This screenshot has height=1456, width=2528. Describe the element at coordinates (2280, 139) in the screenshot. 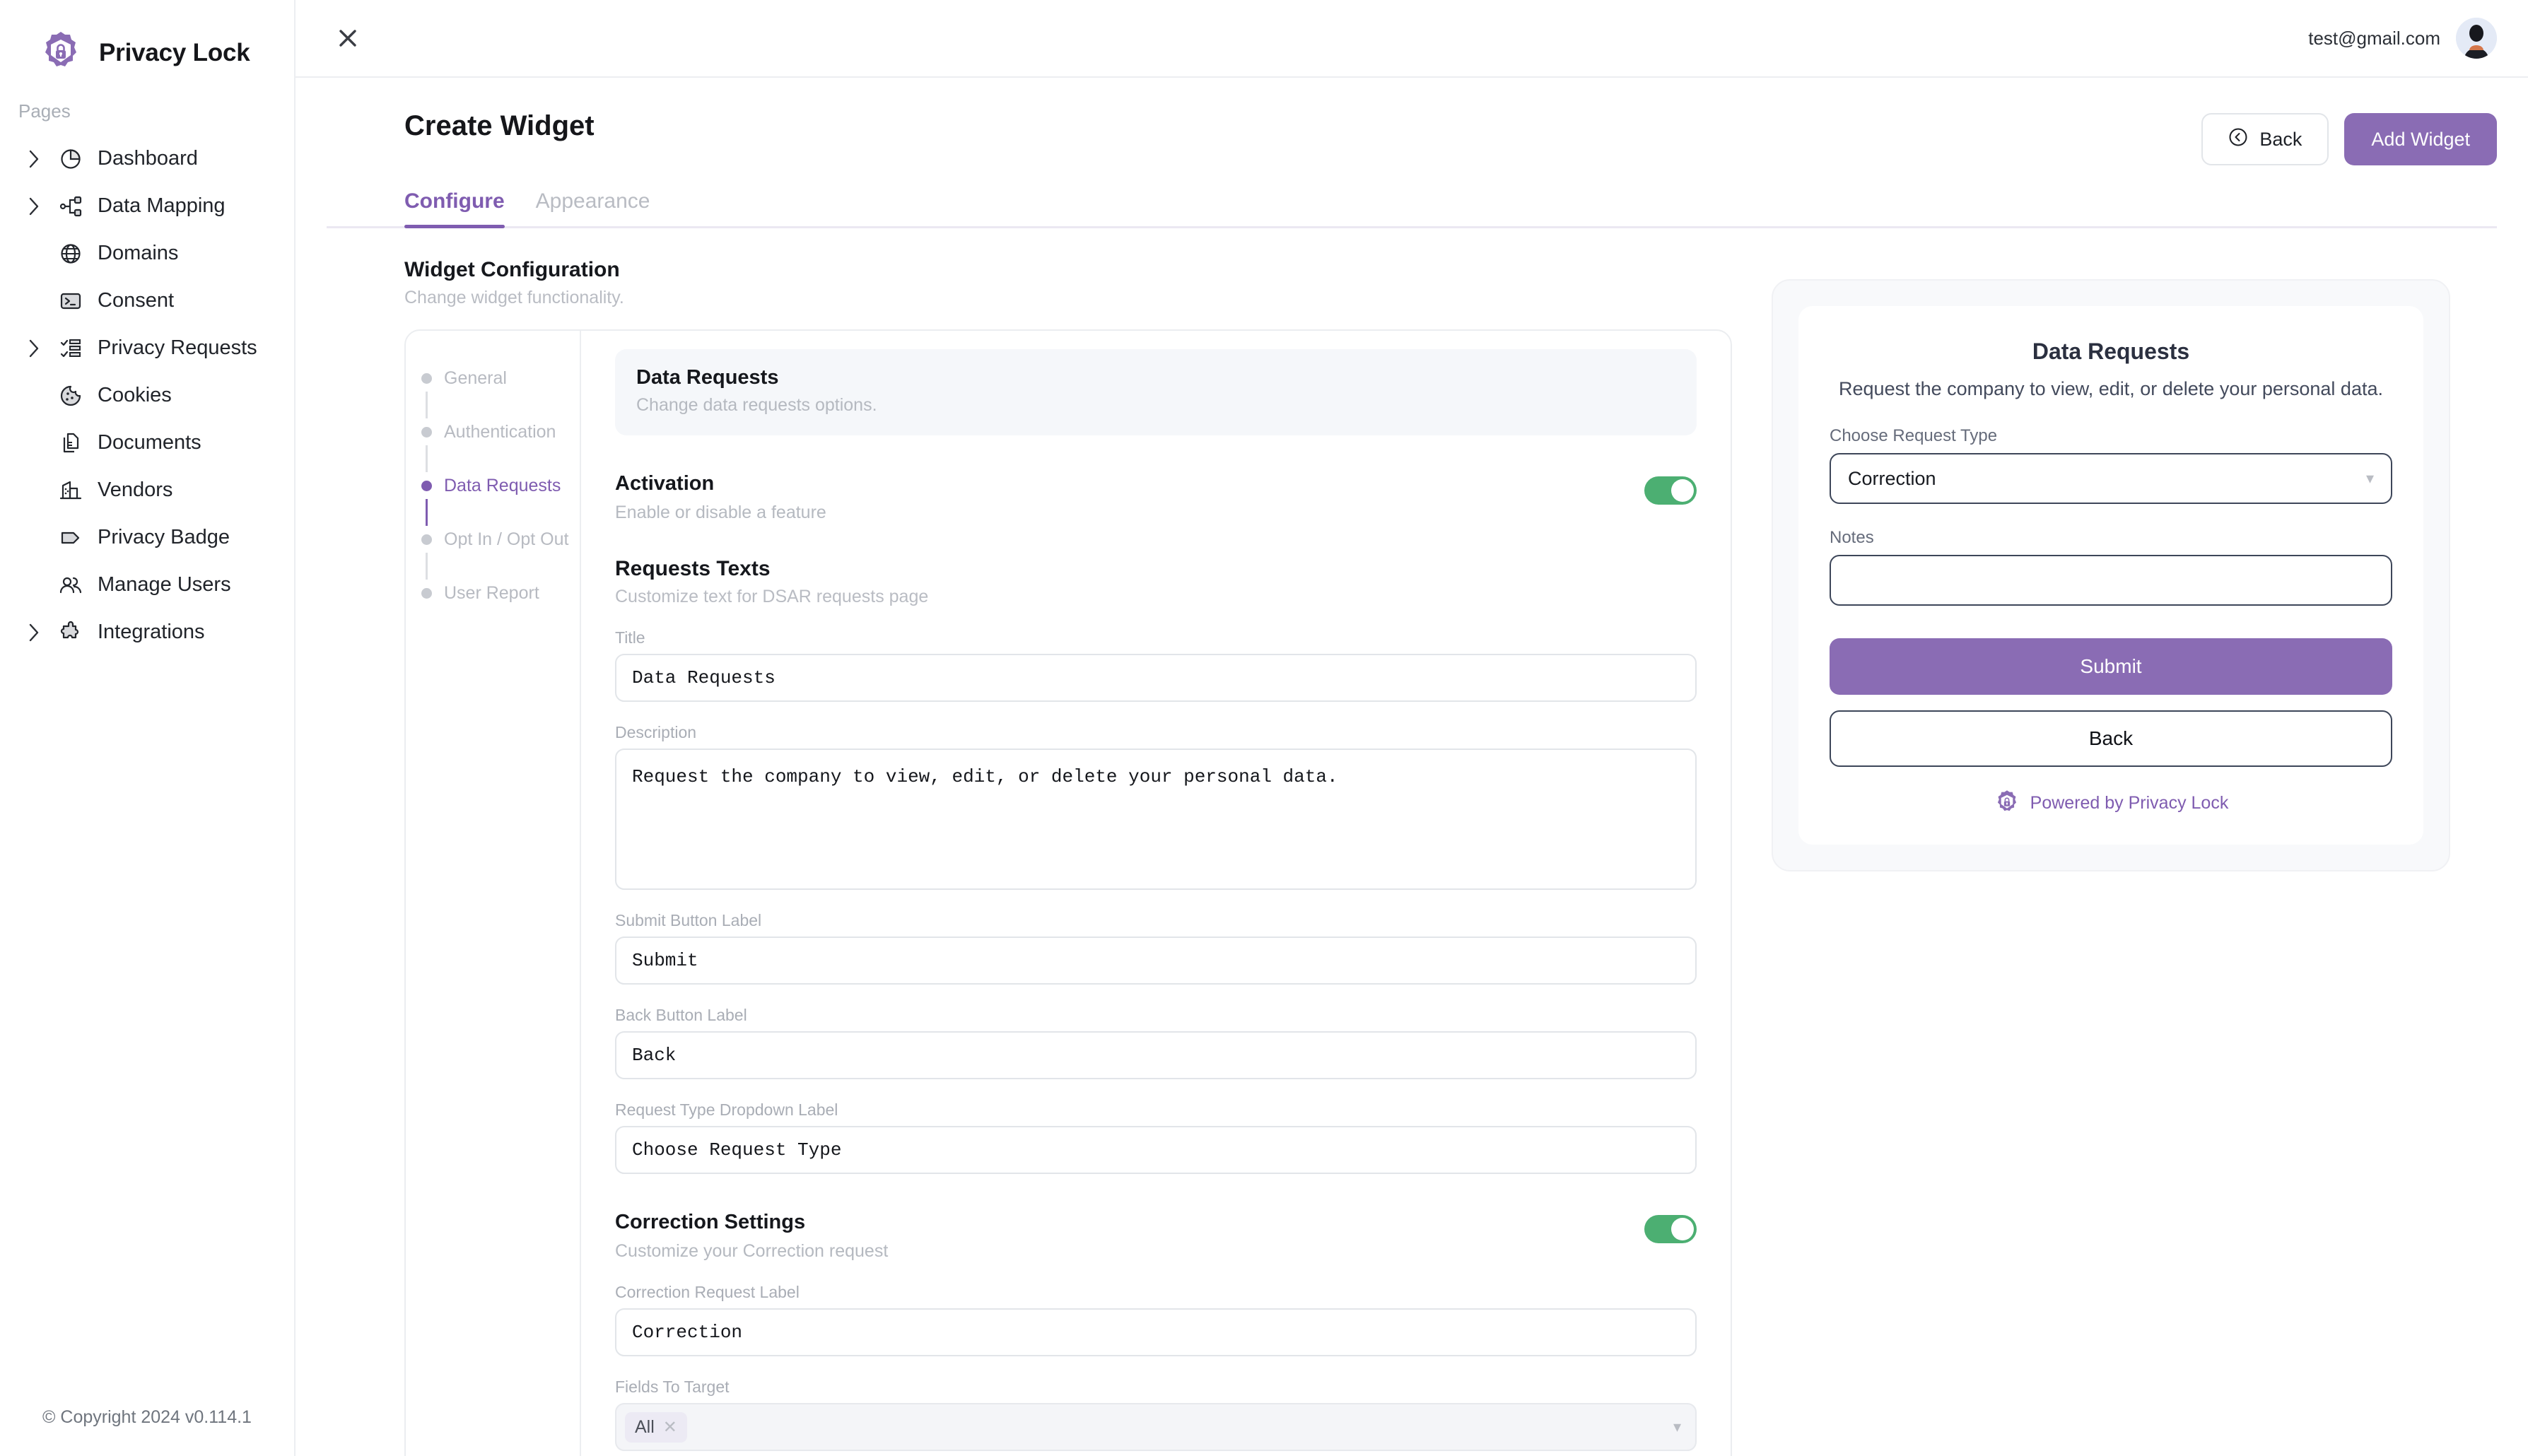

I see `back-button-label: Back` at that location.